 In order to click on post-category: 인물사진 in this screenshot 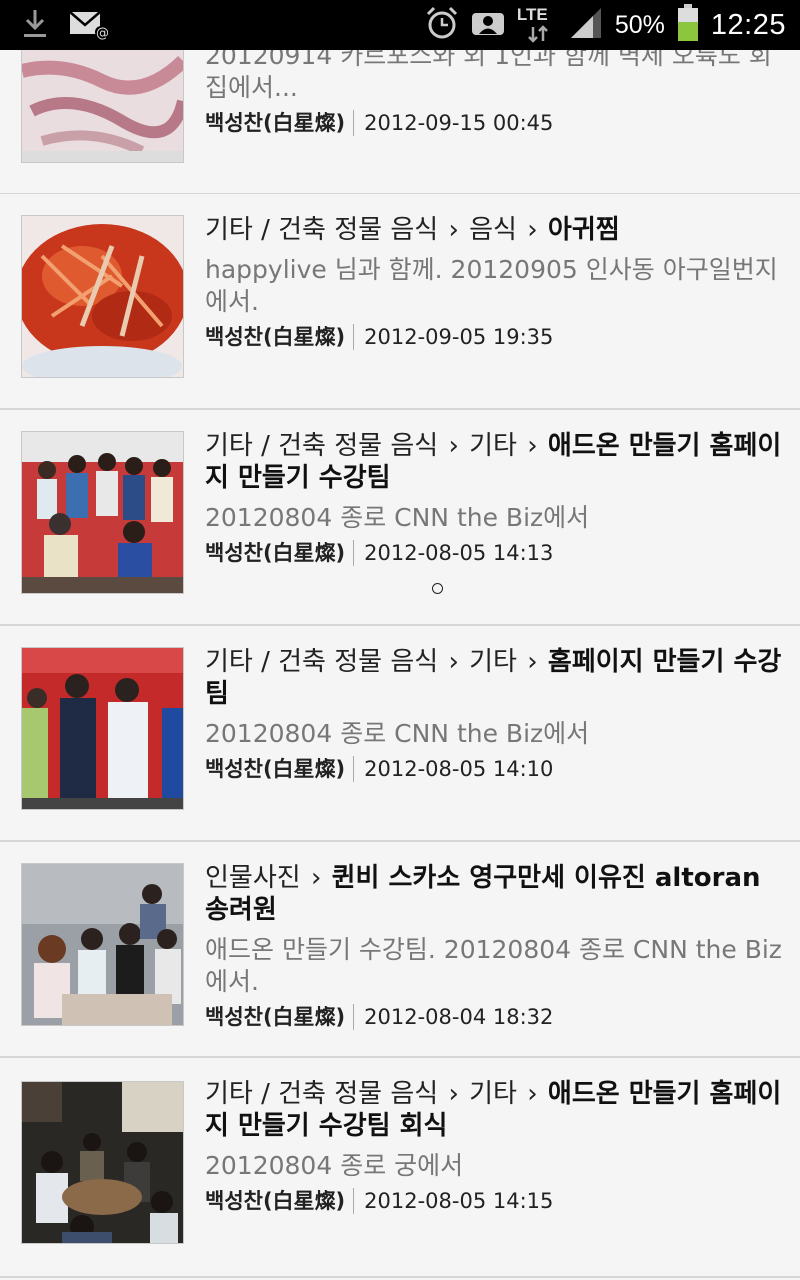, I will do `click(253, 878)`.